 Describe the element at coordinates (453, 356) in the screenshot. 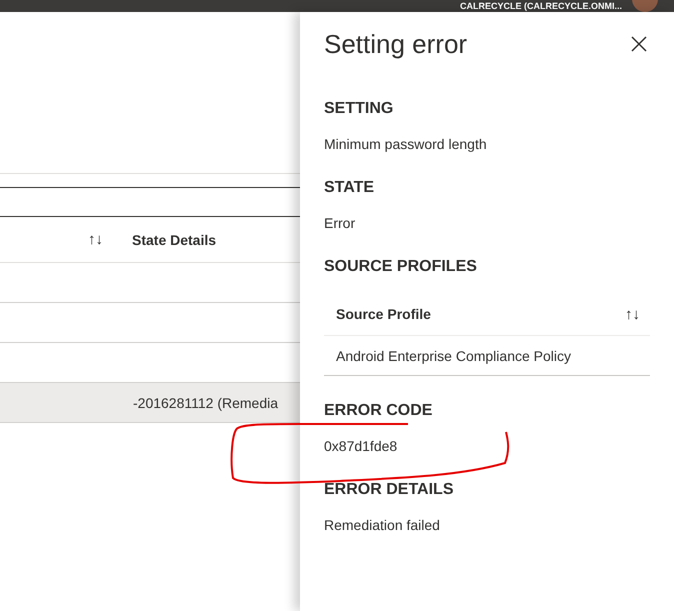

I see `table-cell: Android Enterprise Compliance Policy` at that location.